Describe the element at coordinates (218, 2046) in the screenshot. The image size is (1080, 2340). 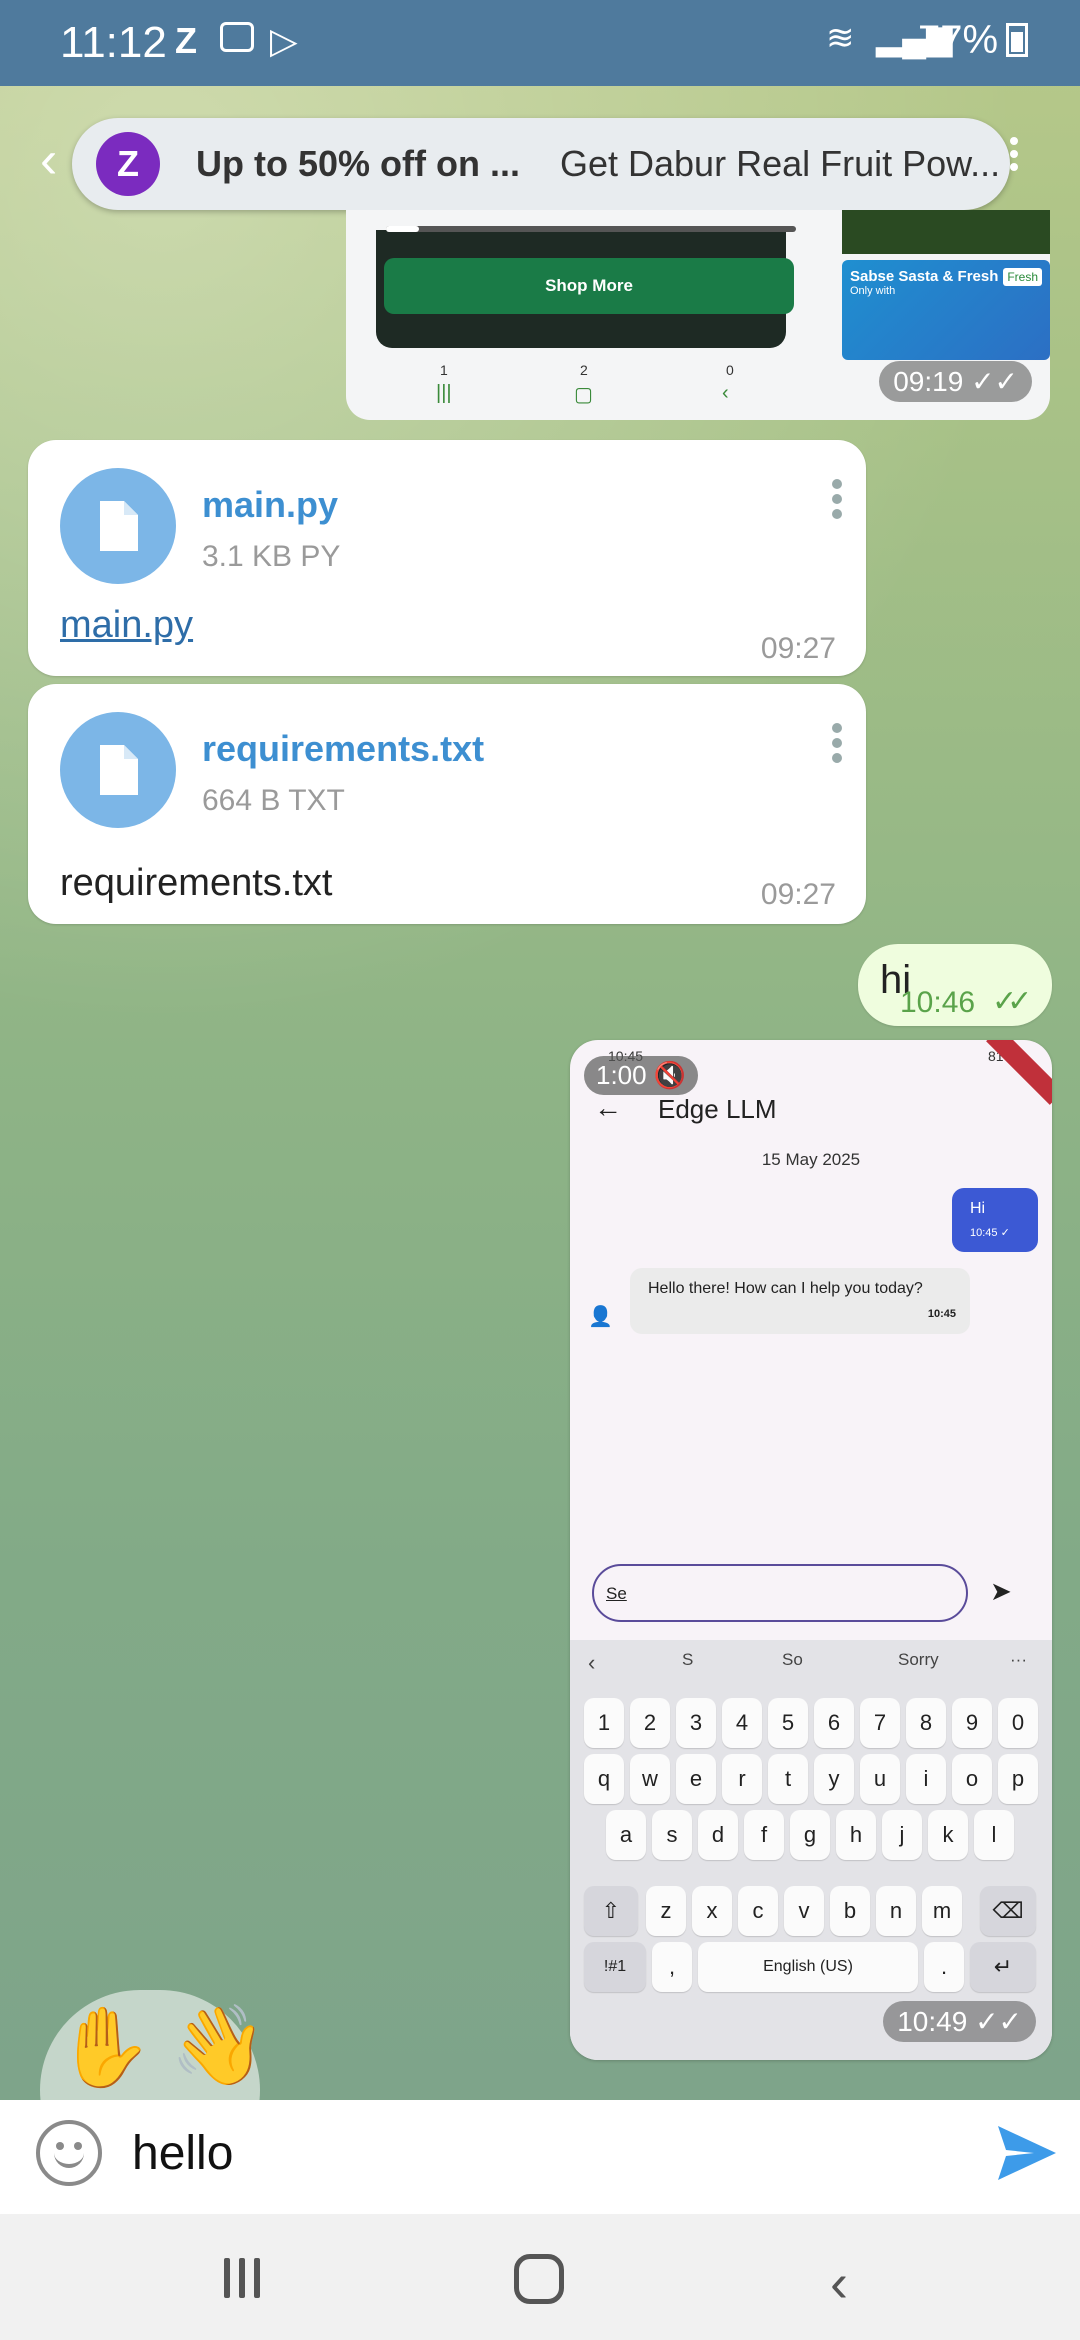
I see `waving-hand-icon: 👋` at that location.